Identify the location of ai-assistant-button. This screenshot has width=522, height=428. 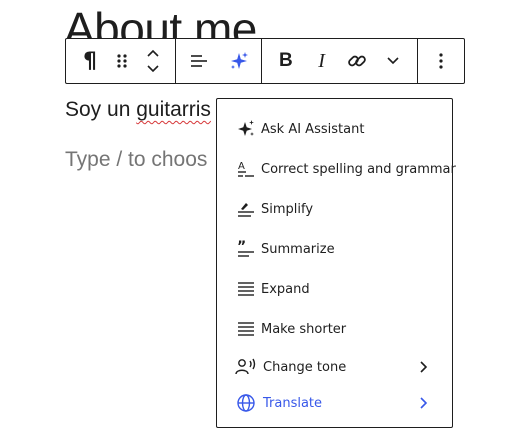
(239, 61).